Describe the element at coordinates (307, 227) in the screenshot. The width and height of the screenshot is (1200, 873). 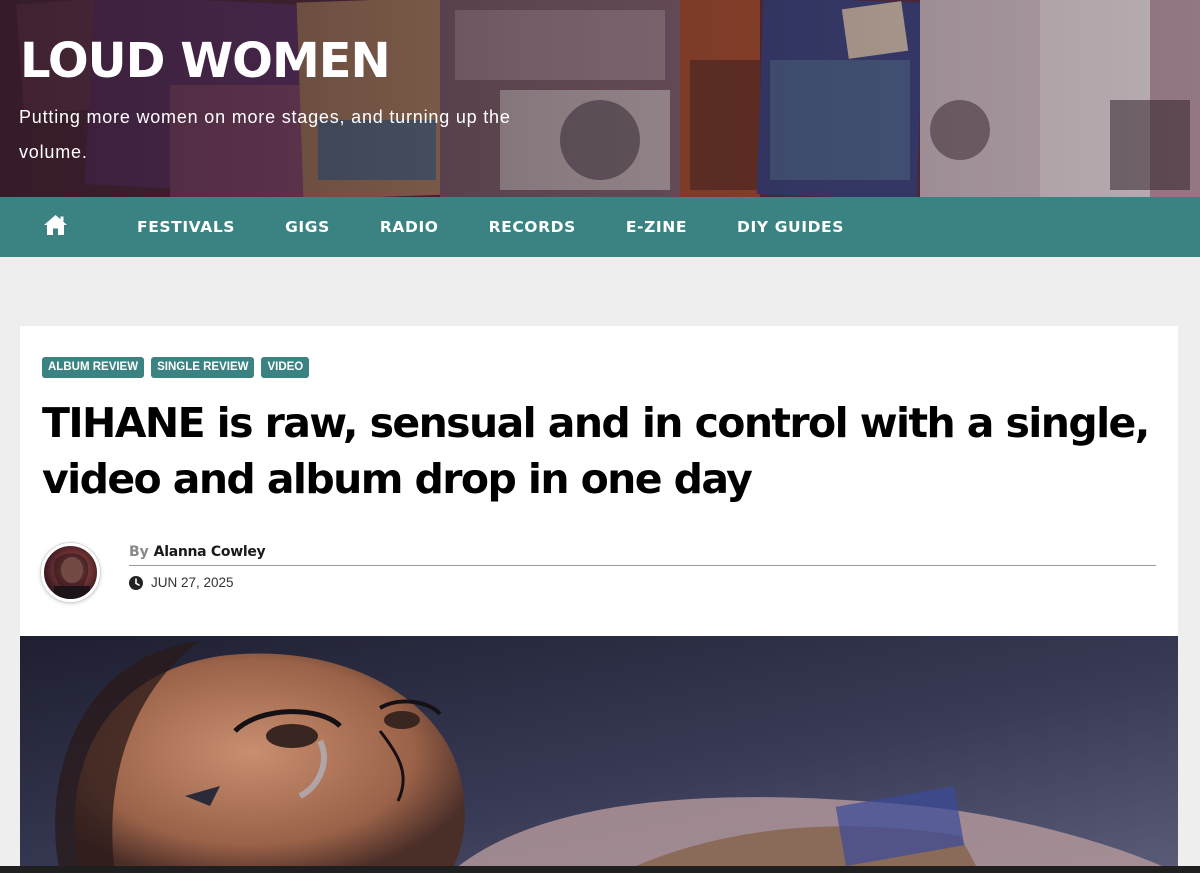
I see `nav-item-gigs: GIGS` at that location.